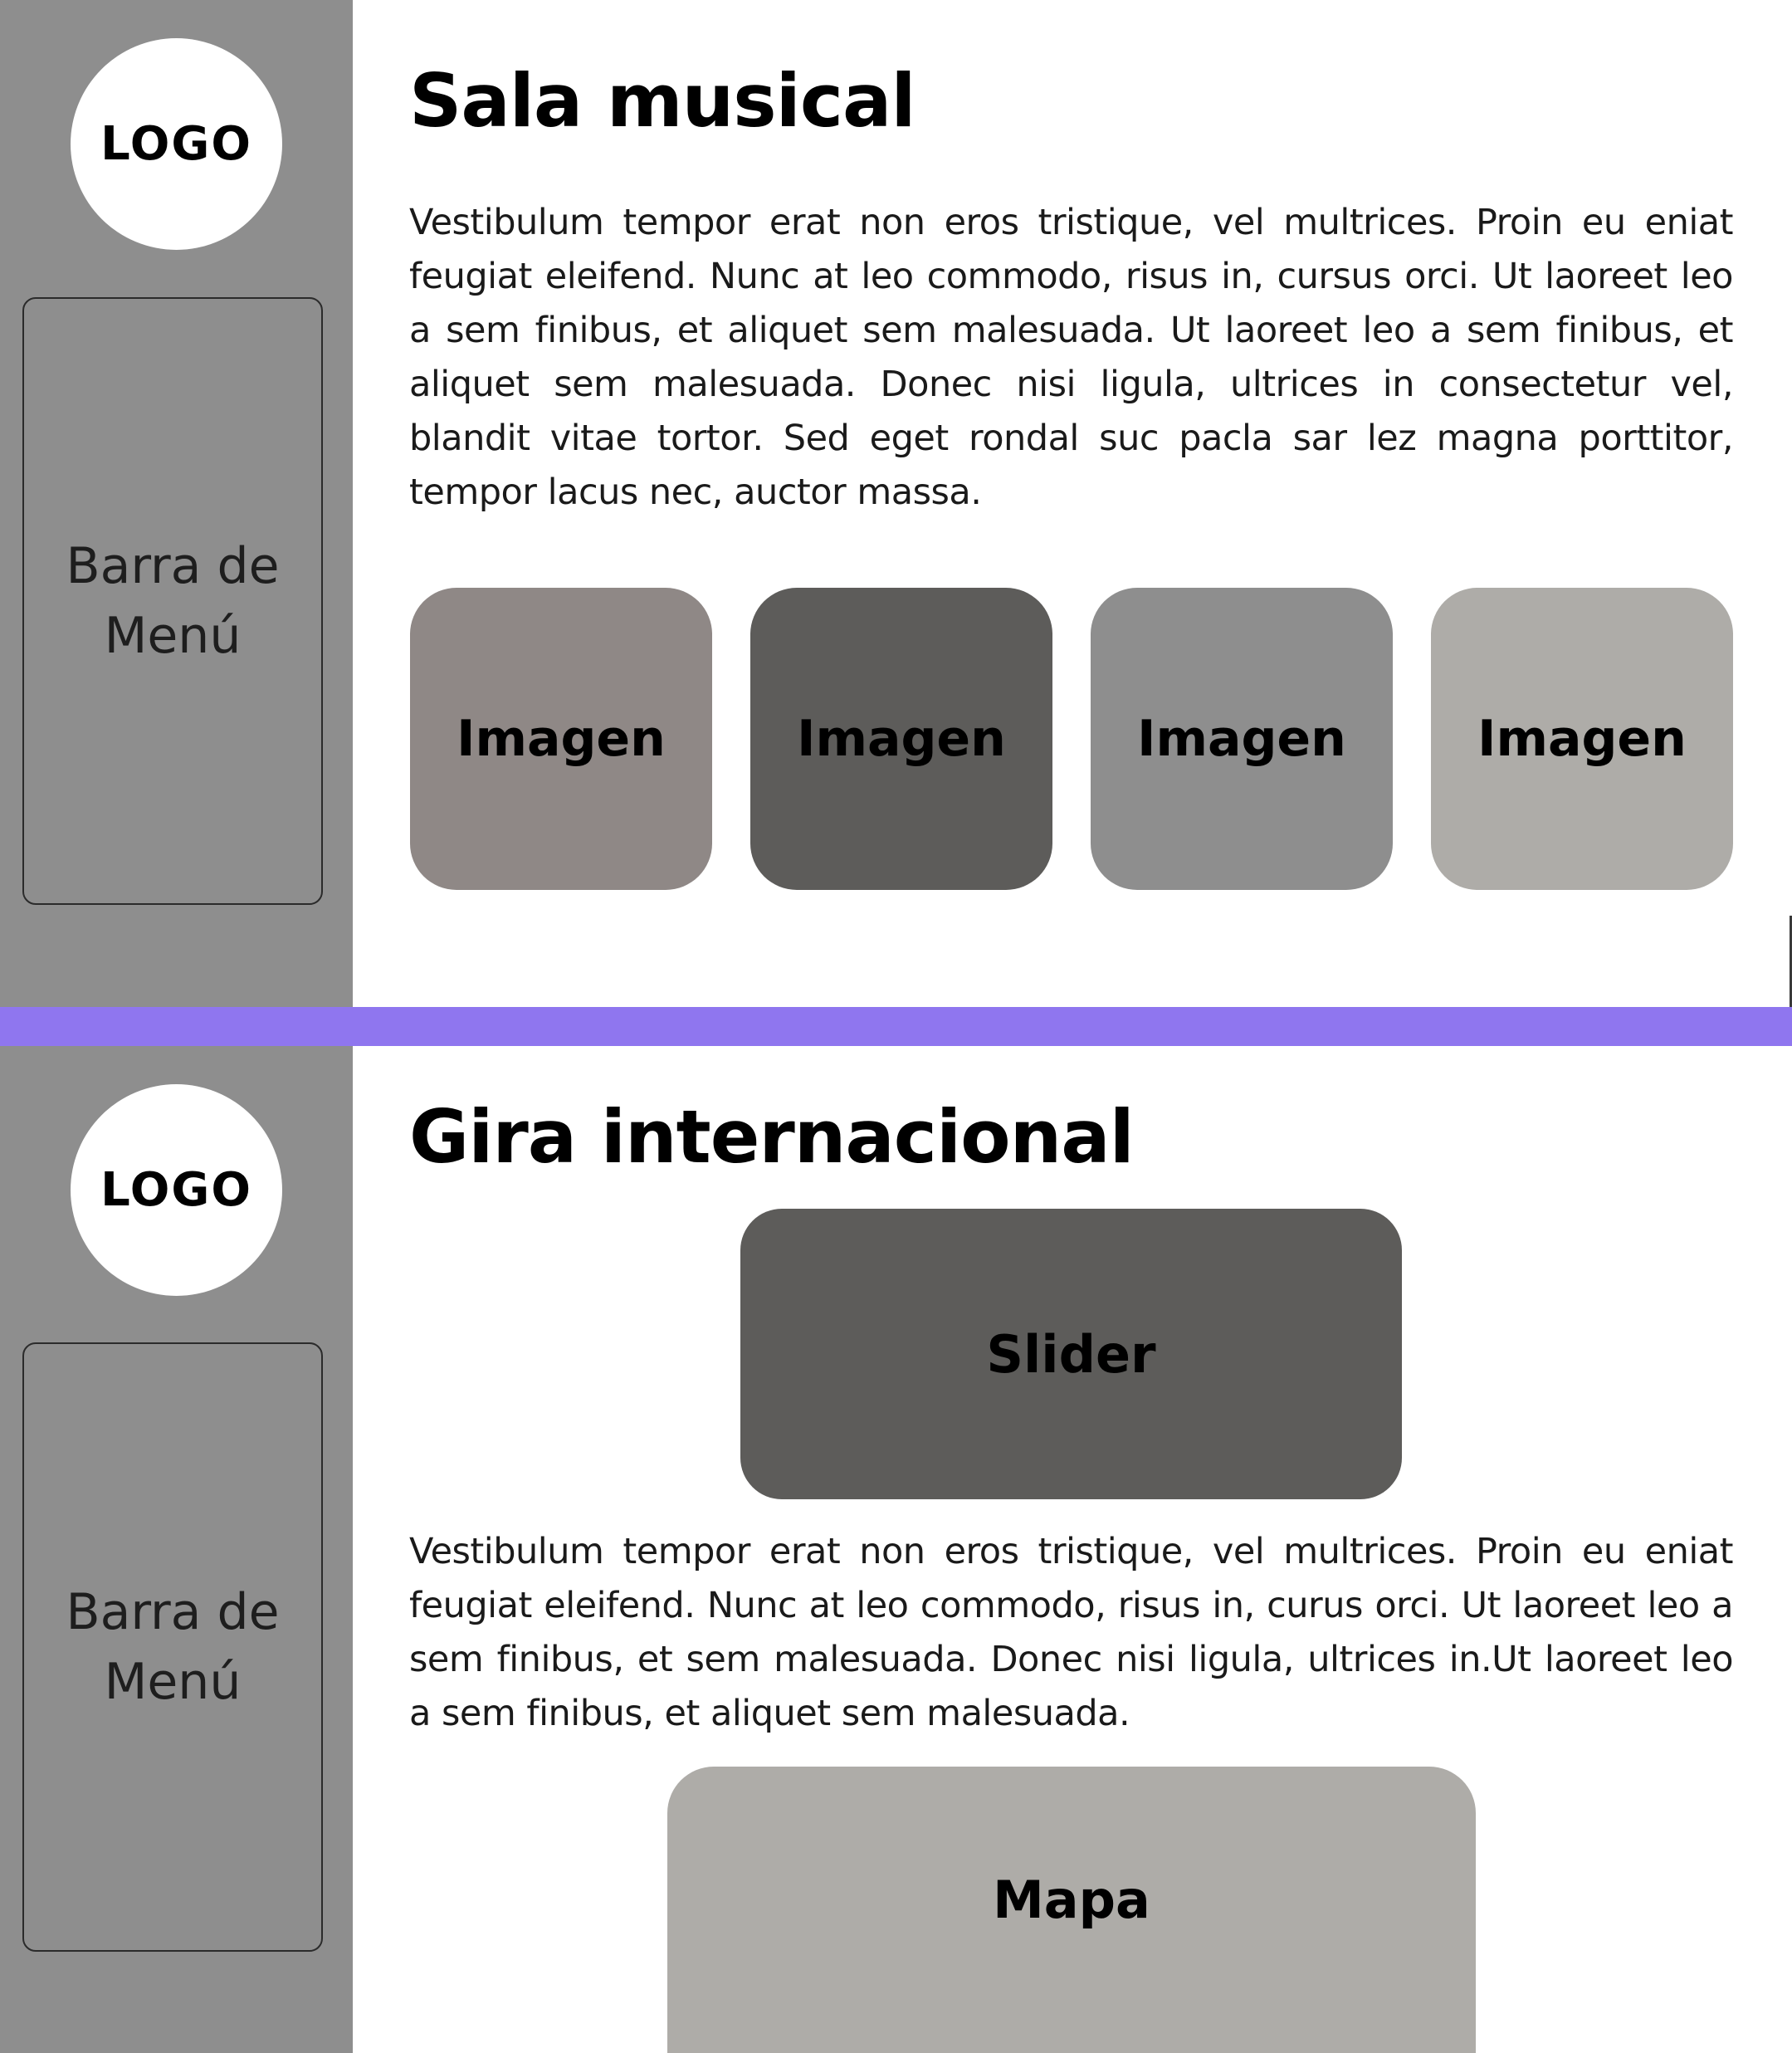 This screenshot has height=2053, width=1792. What do you see at coordinates (561, 739) in the screenshot?
I see `image-placeholder-1: Imagen` at bounding box center [561, 739].